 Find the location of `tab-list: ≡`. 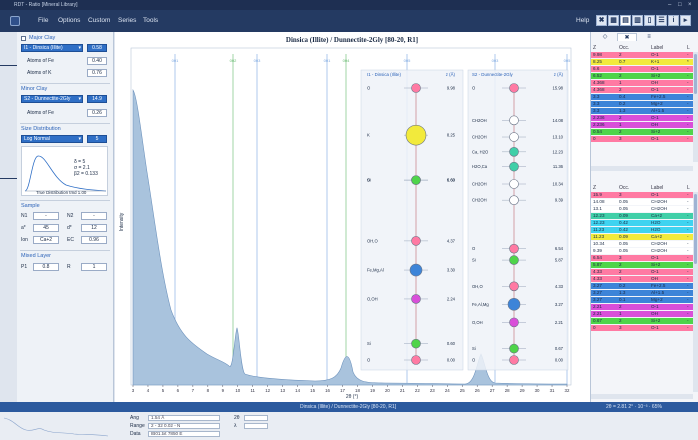

tab-list: ≡ is located at coordinates (649, 37).